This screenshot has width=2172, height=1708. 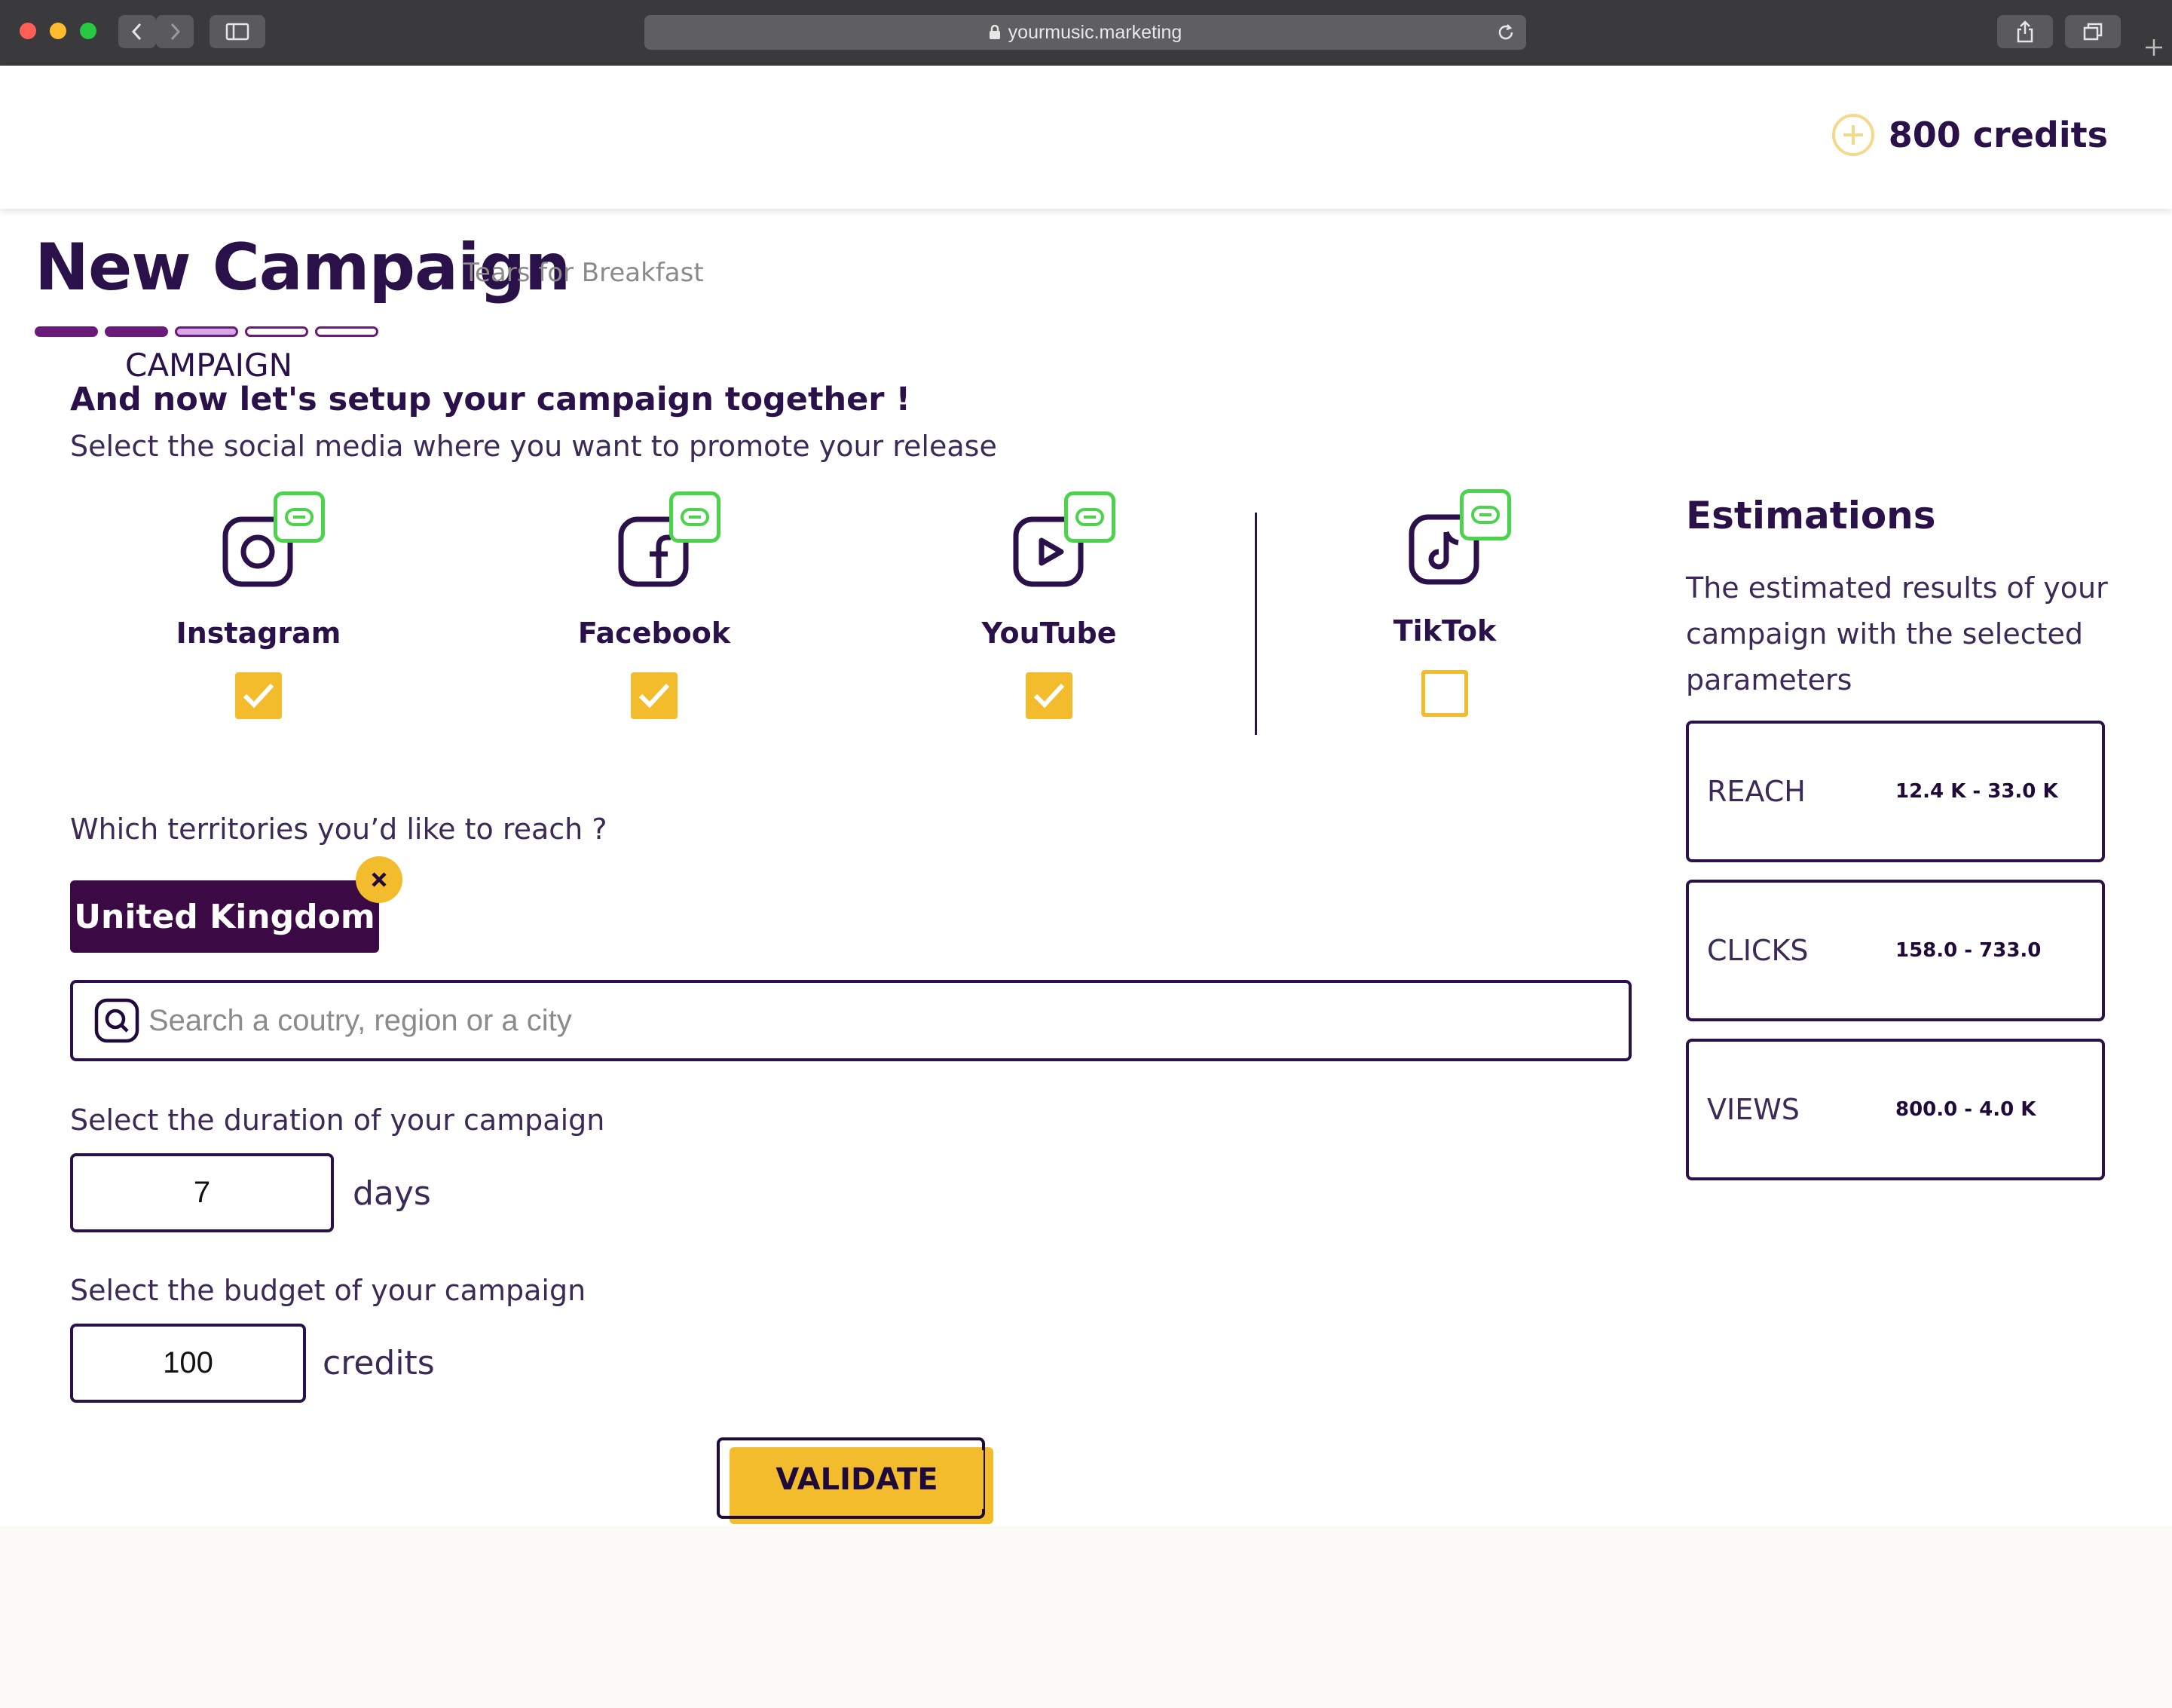 I want to click on lock-icon, so click(x=994, y=32).